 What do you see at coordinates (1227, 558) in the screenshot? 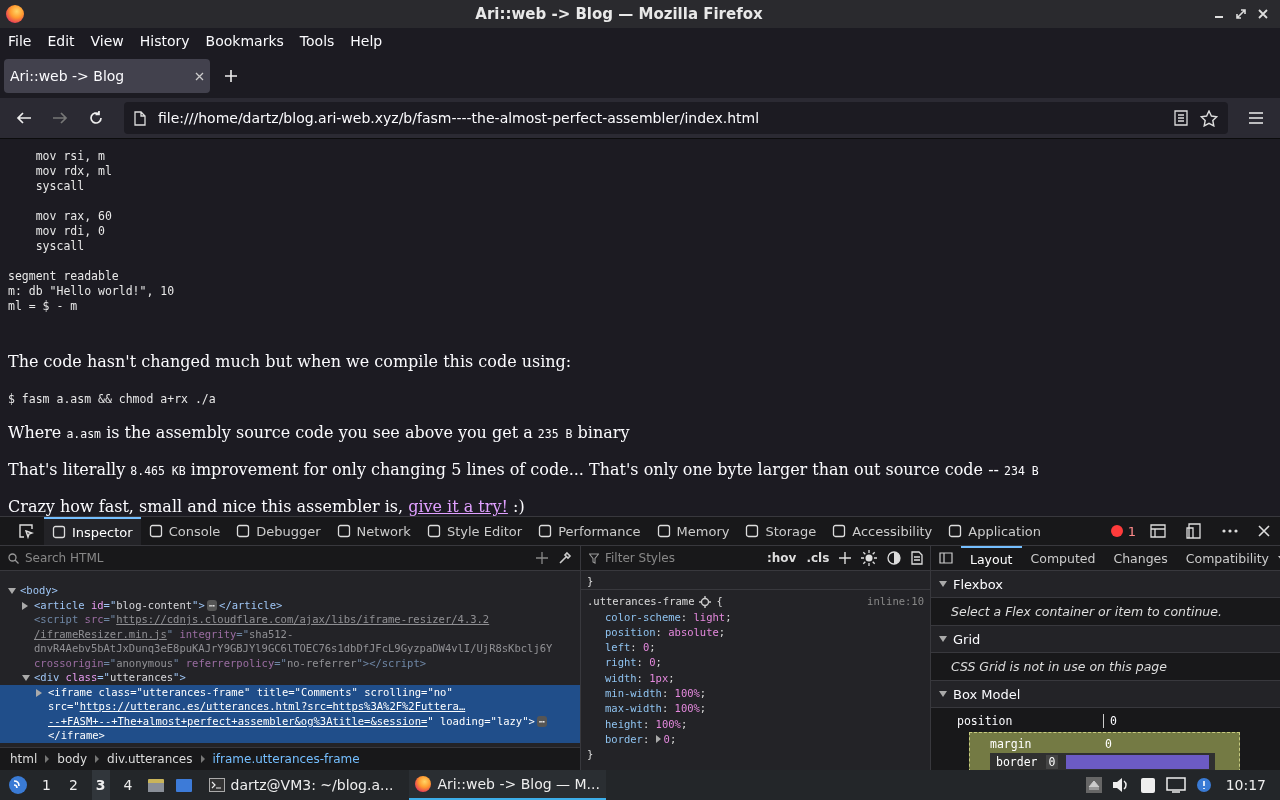
I see `sidebar-tab: Compatibility` at bounding box center [1227, 558].